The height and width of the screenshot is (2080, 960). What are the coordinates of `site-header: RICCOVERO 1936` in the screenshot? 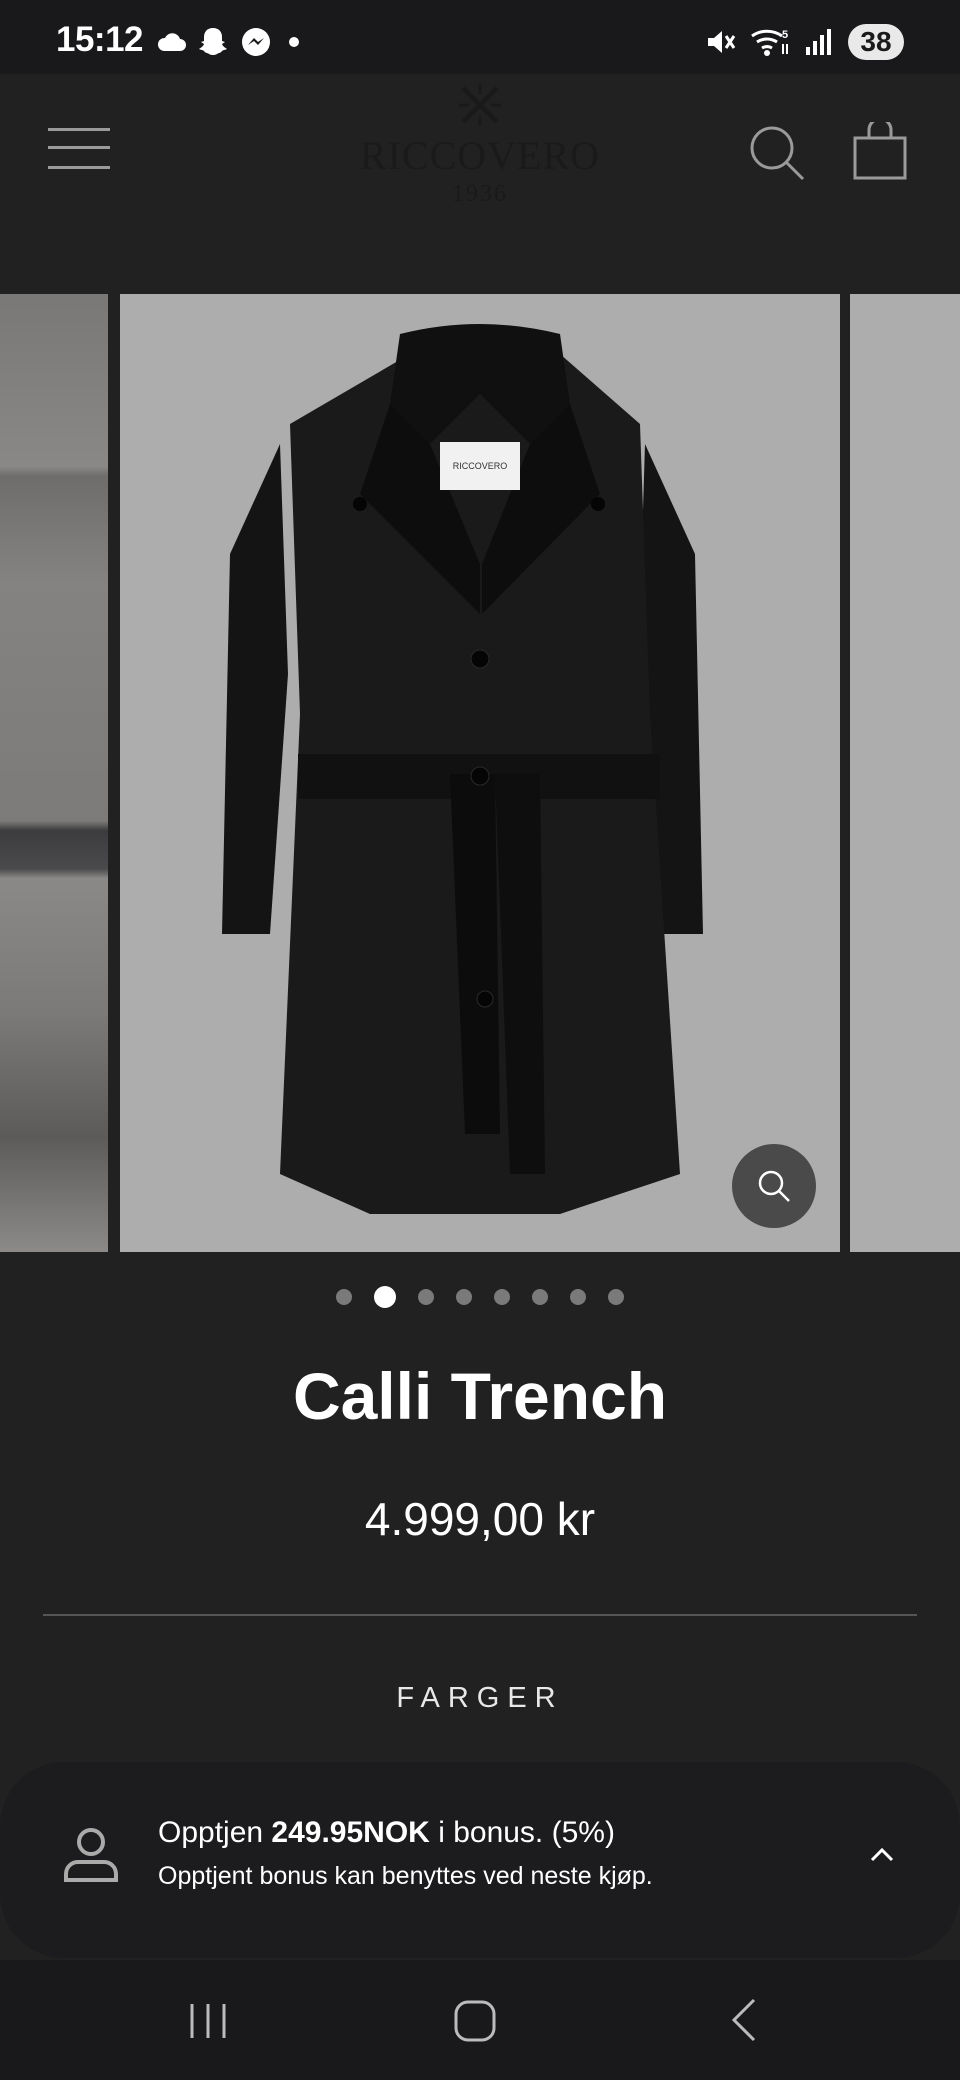 It's located at (480, 184).